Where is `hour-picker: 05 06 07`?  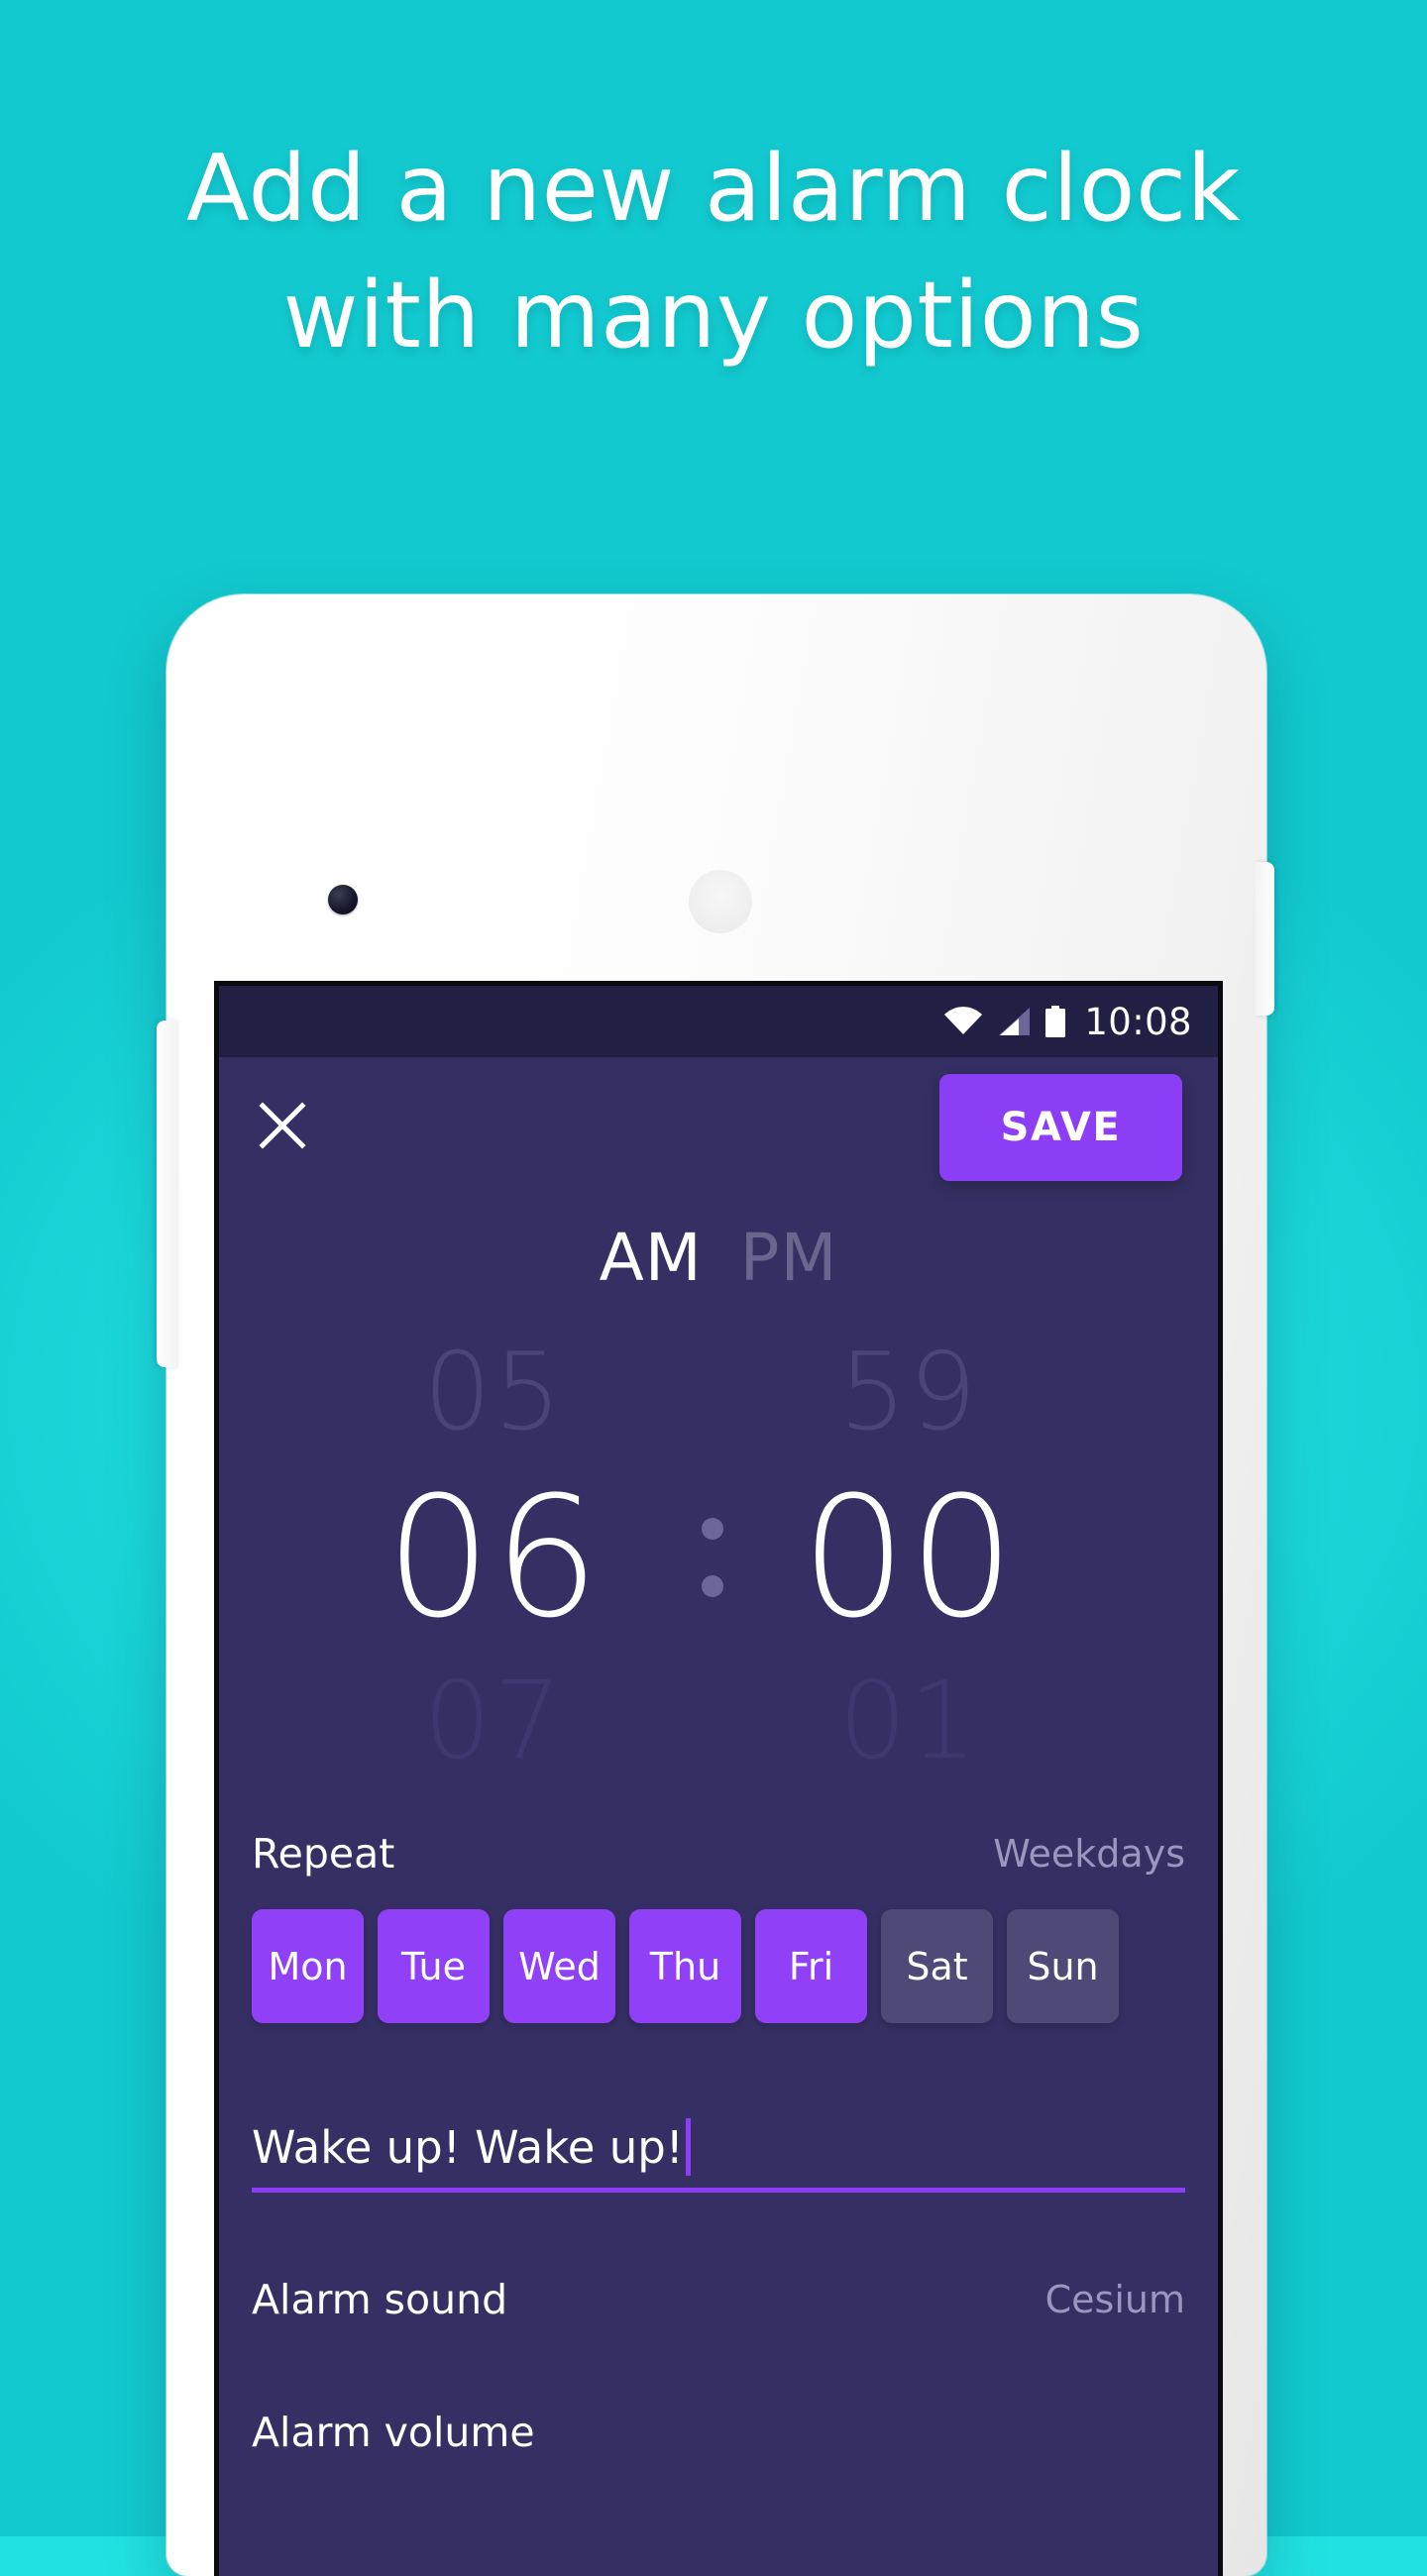 hour-picker: 05 06 07 is located at coordinates (531, 1557).